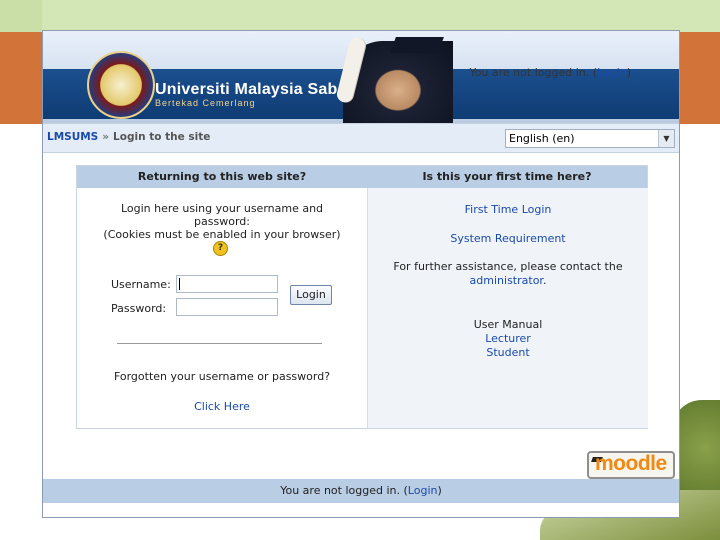  What do you see at coordinates (205, 103) in the screenshot?
I see `university-motto: Bertekad Cemerlang` at bounding box center [205, 103].